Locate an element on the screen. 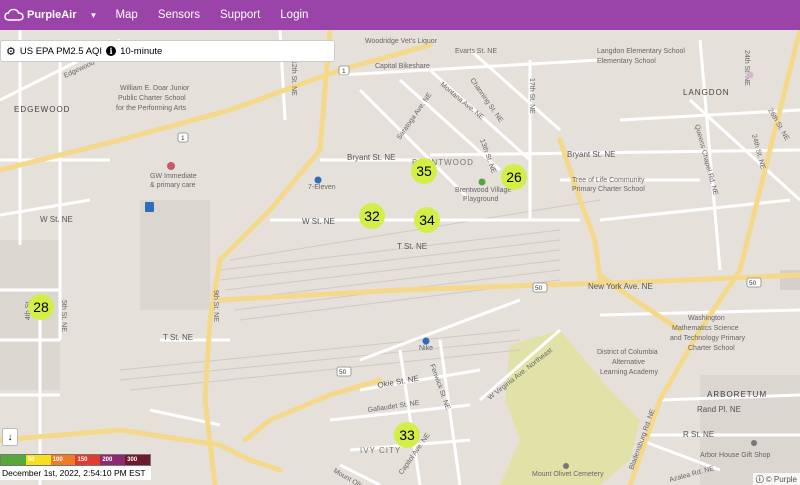 The image size is (800, 485). label-gw-1: GW Immediate is located at coordinates (173, 176).